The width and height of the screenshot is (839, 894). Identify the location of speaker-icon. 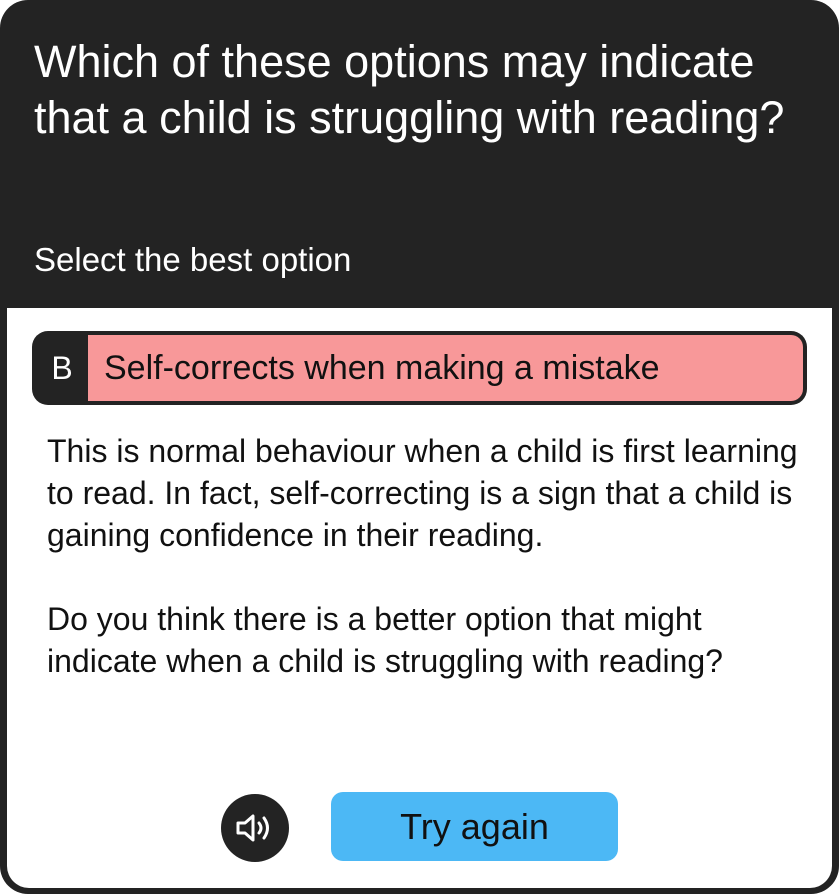
(252, 828).